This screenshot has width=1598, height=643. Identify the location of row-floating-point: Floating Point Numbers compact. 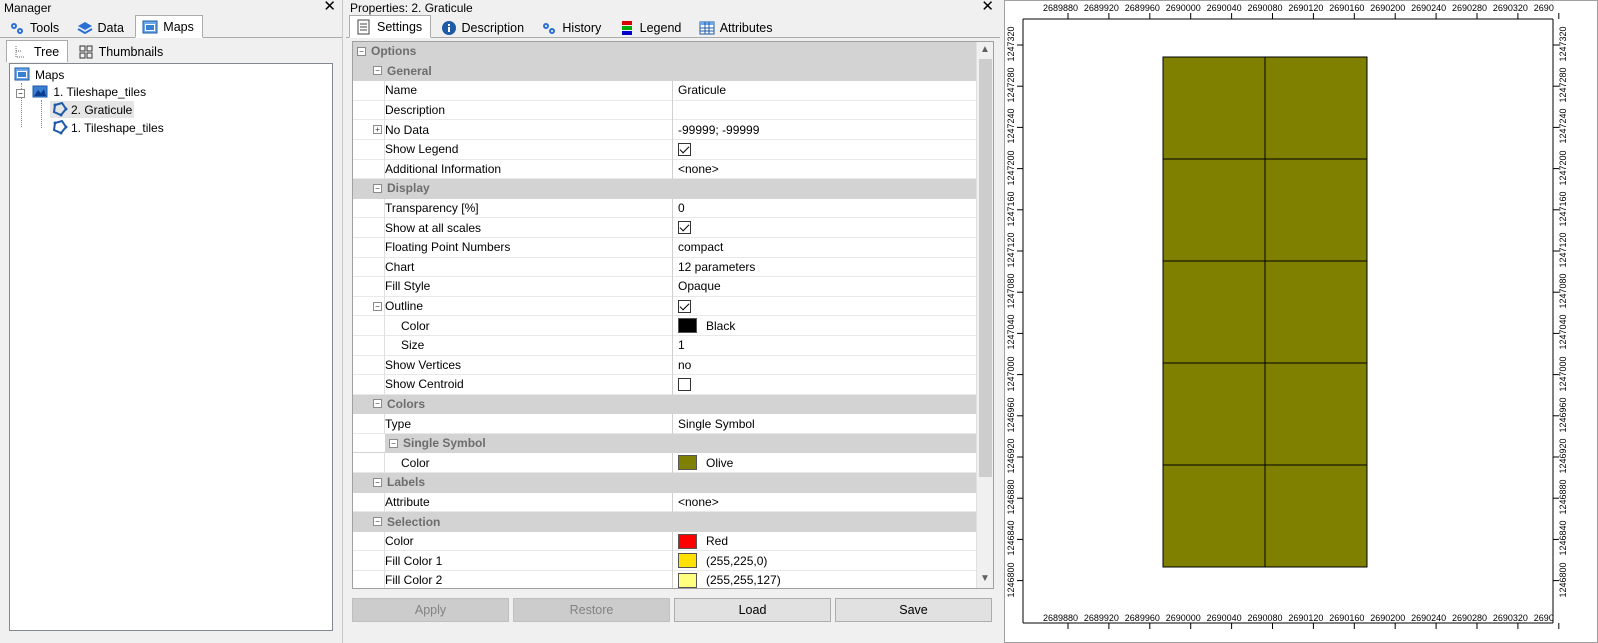
(673, 247).